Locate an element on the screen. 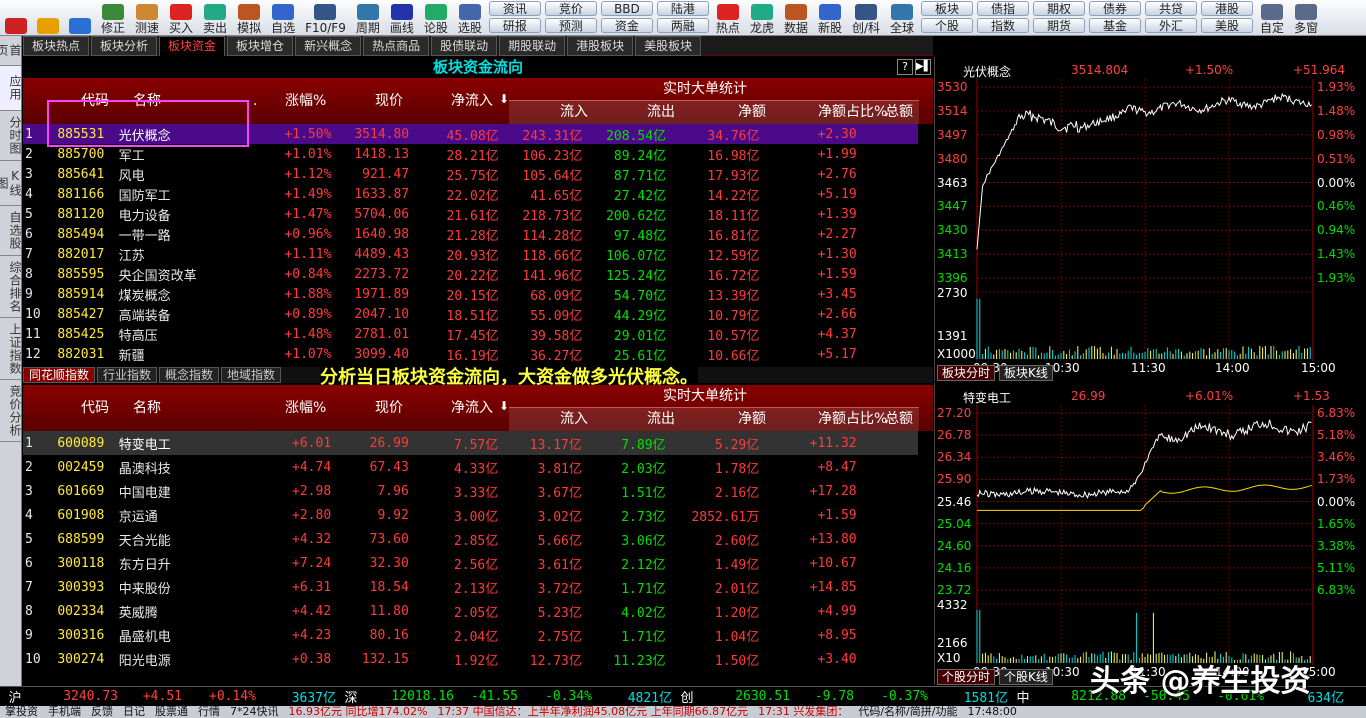 This screenshot has width=1366, height=718. toolbar-item-9: F10/F9 is located at coordinates (325, 17).